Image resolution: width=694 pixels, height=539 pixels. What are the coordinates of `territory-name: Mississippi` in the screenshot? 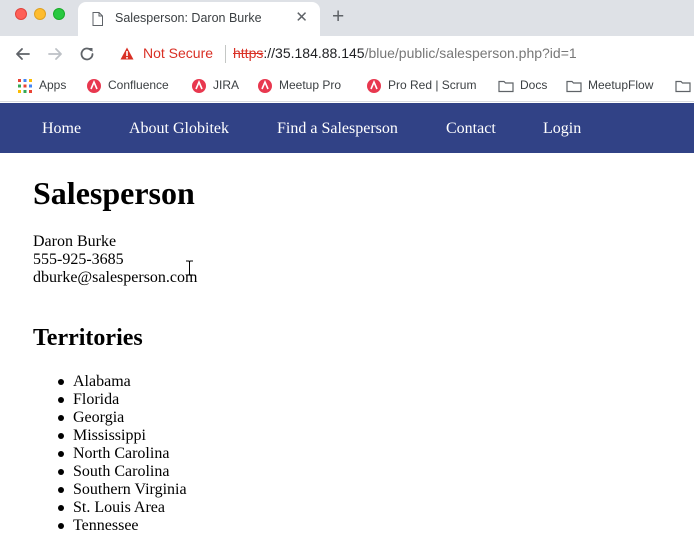 It's located at (109, 435).